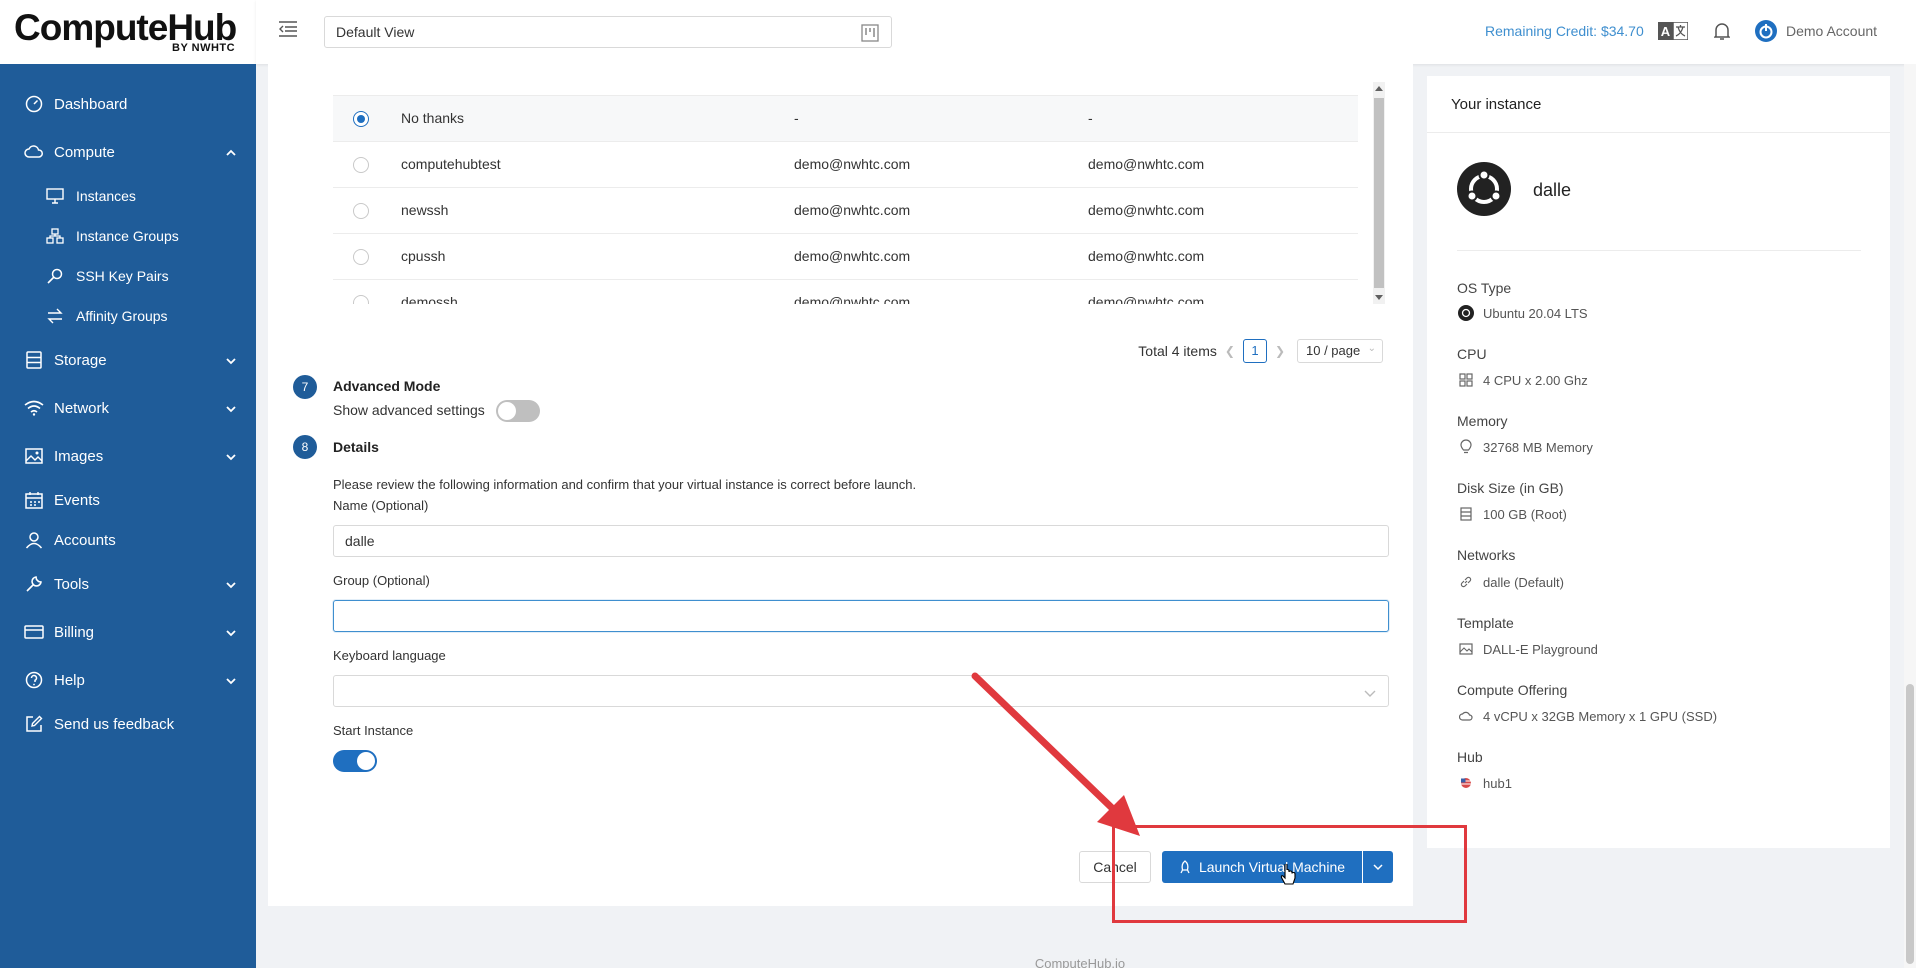 The height and width of the screenshot is (968, 1916). Describe the element at coordinates (861, 616) in the screenshot. I see `group-input` at that location.